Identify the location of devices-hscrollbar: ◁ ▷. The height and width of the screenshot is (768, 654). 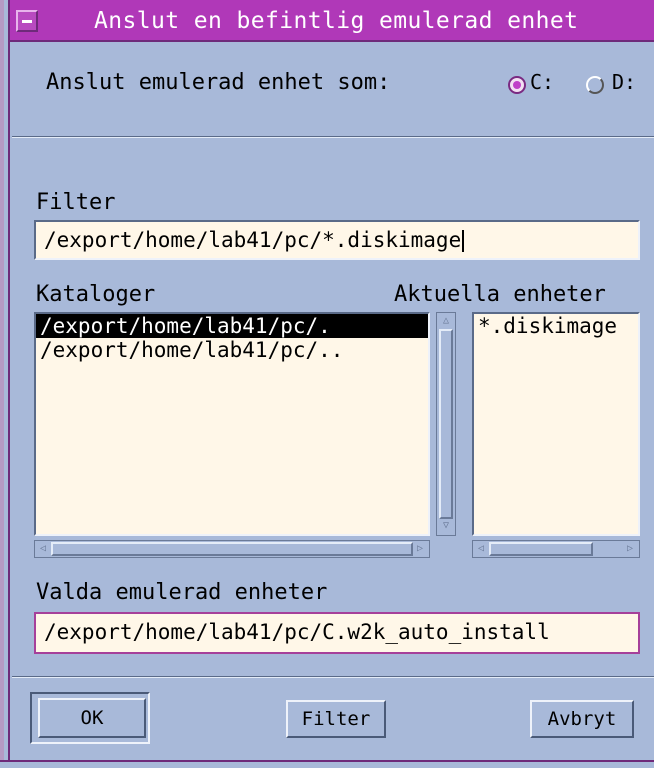
(556, 549).